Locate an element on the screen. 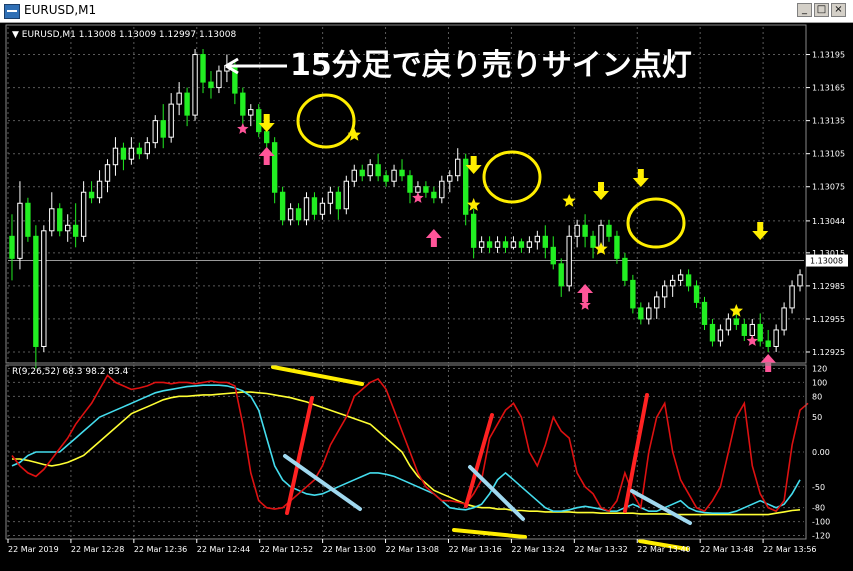 This screenshot has height=571, width=853. indicator-tick-label: 120 is located at coordinates (819, 368).